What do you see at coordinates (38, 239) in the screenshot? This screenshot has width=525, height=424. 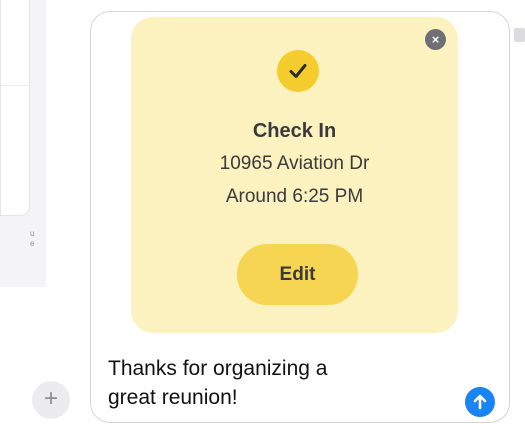 I see `conversation-snippet: u e` at bounding box center [38, 239].